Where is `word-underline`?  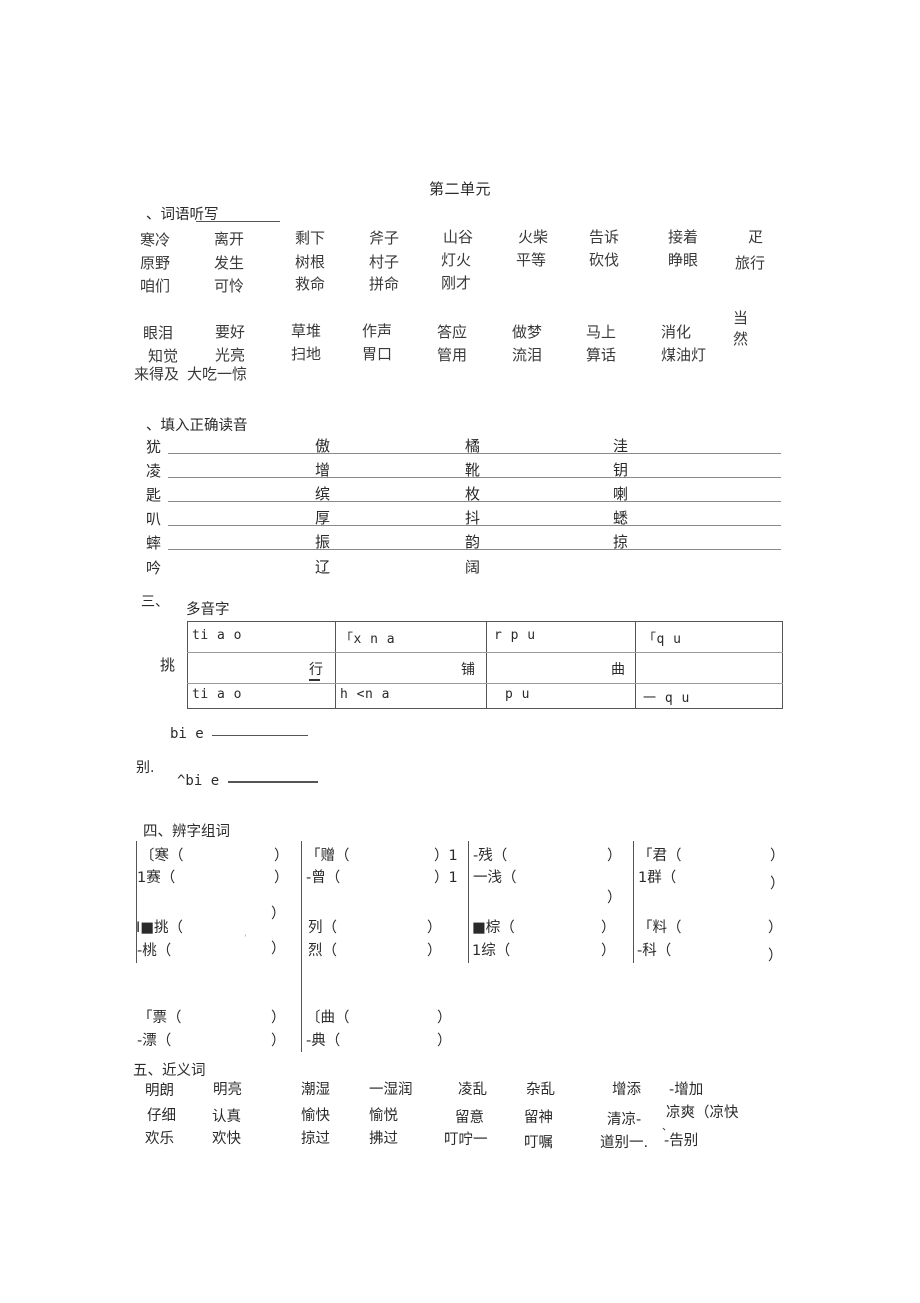 word-underline is located at coordinates (314, 680).